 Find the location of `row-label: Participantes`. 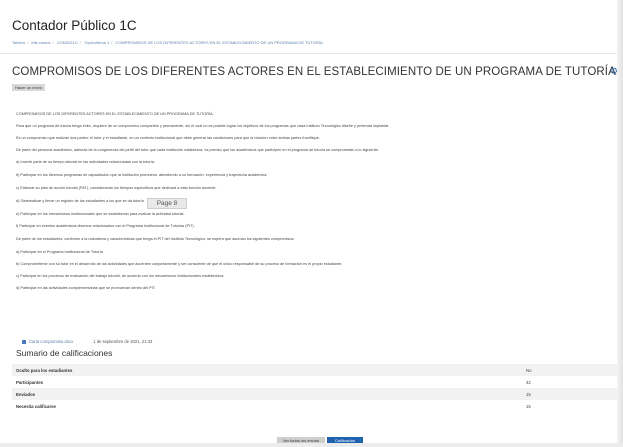

row-label: Participantes is located at coordinates (29, 382).